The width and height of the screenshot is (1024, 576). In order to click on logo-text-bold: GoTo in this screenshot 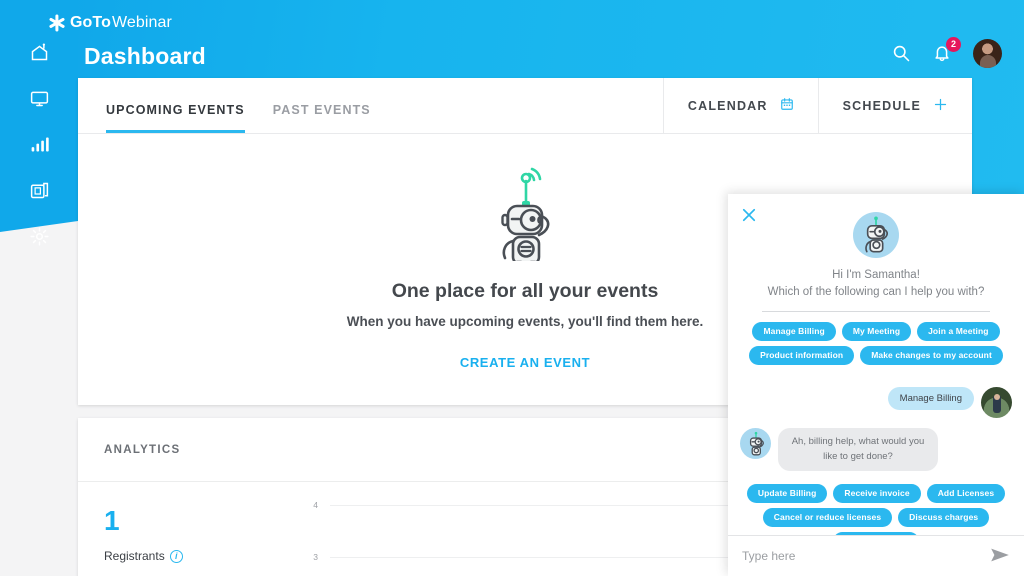, I will do `click(90, 22)`.